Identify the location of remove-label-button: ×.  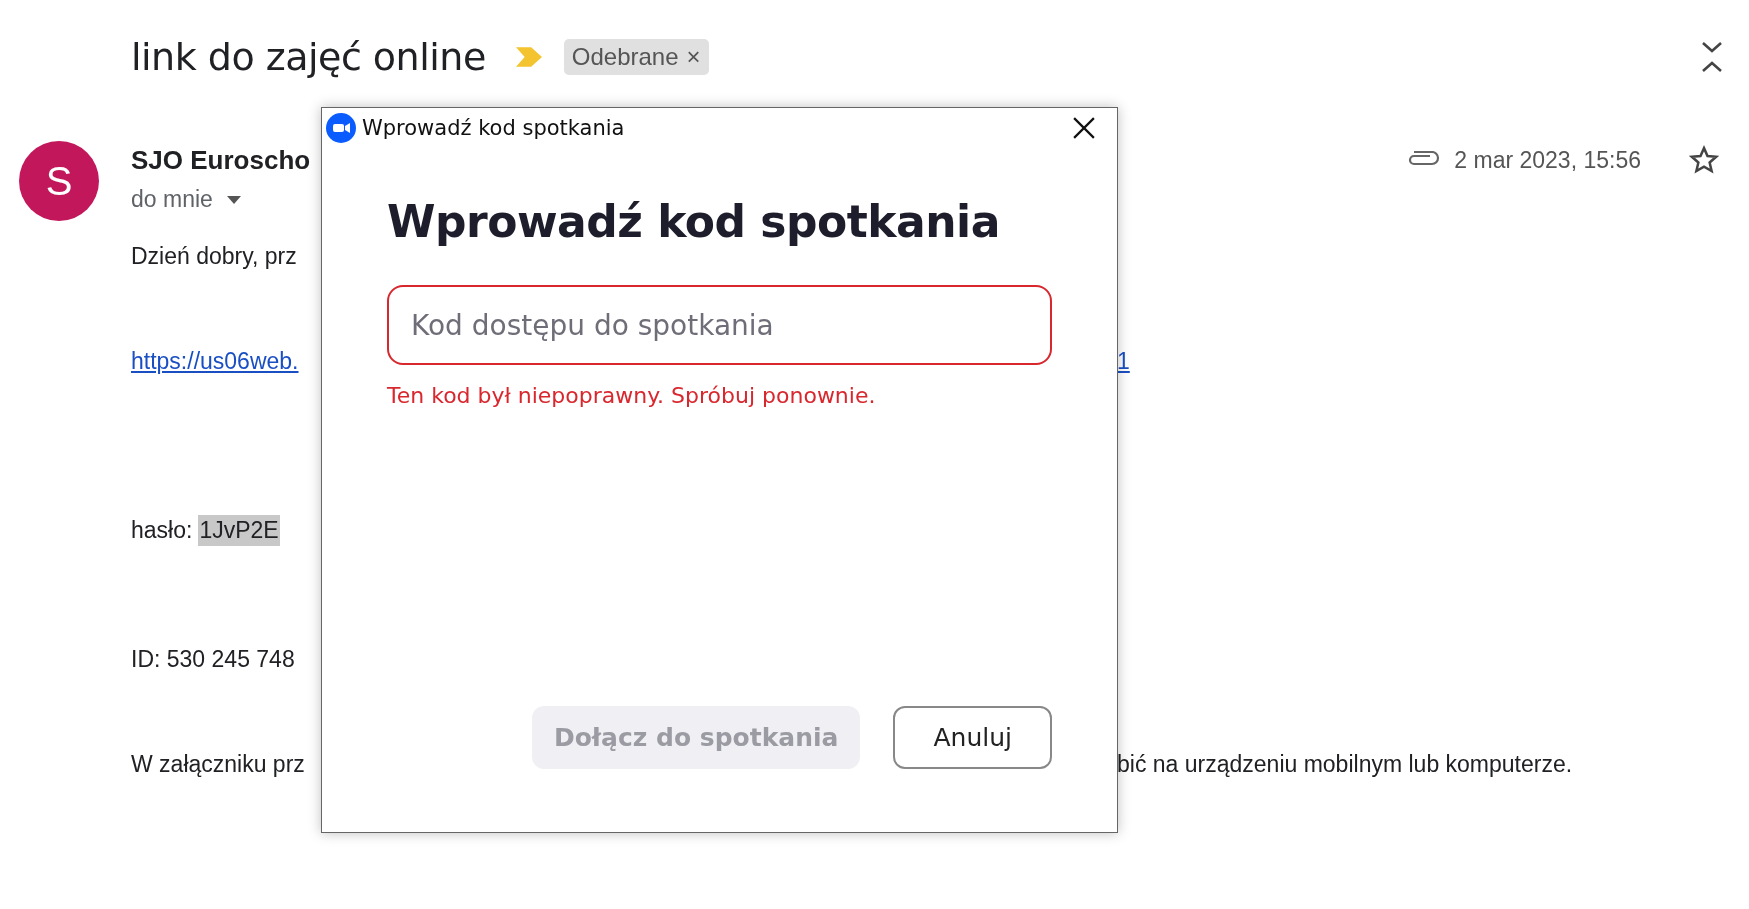
(693, 57).